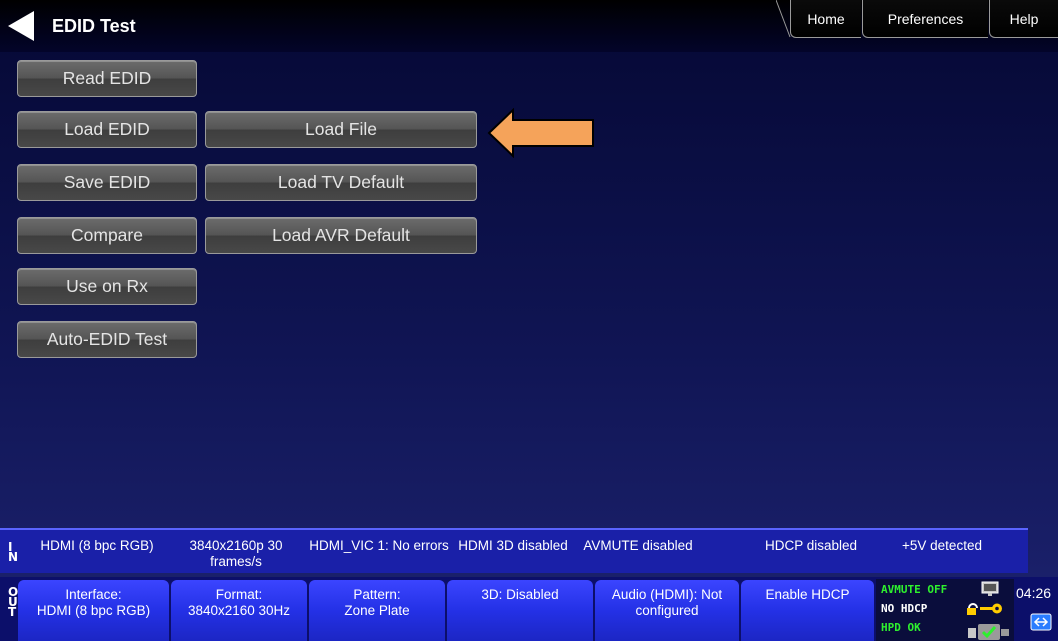 The width and height of the screenshot is (1058, 641). I want to click on in-3d-status: HDMI 3D disabled, so click(513, 545).